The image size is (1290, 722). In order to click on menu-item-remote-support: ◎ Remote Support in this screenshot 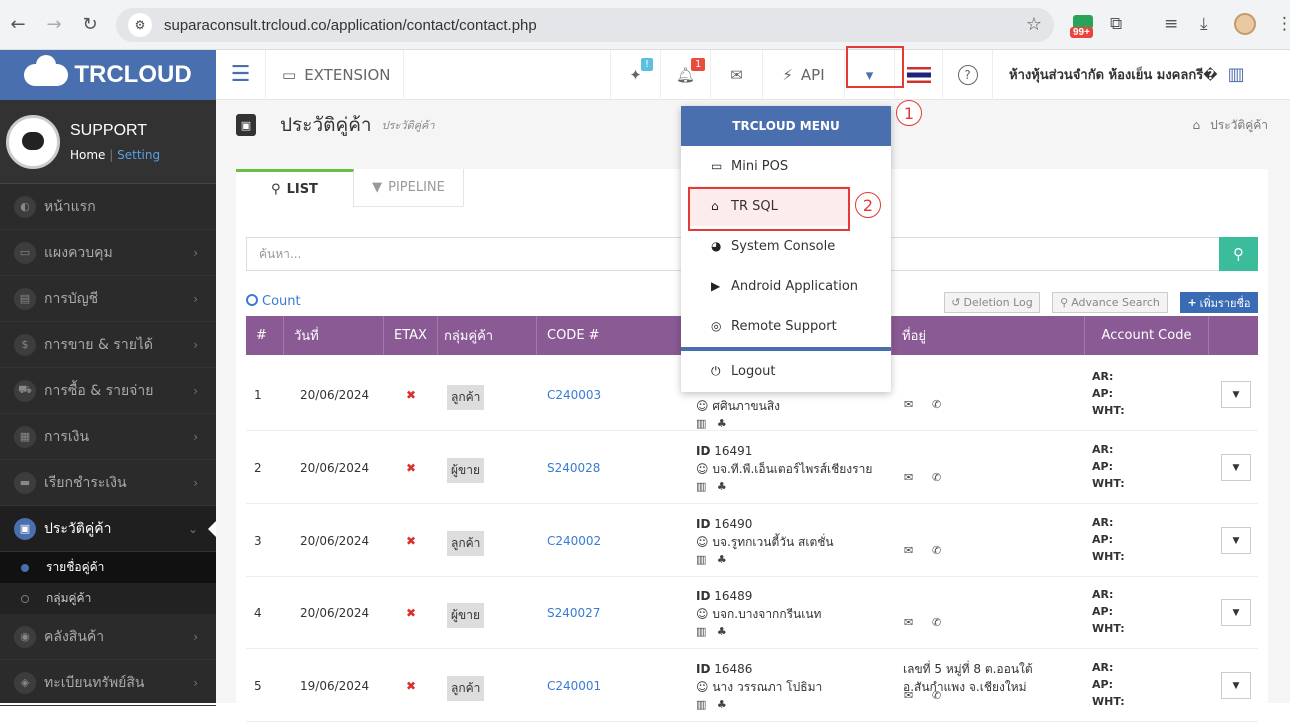, I will do `click(786, 326)`.